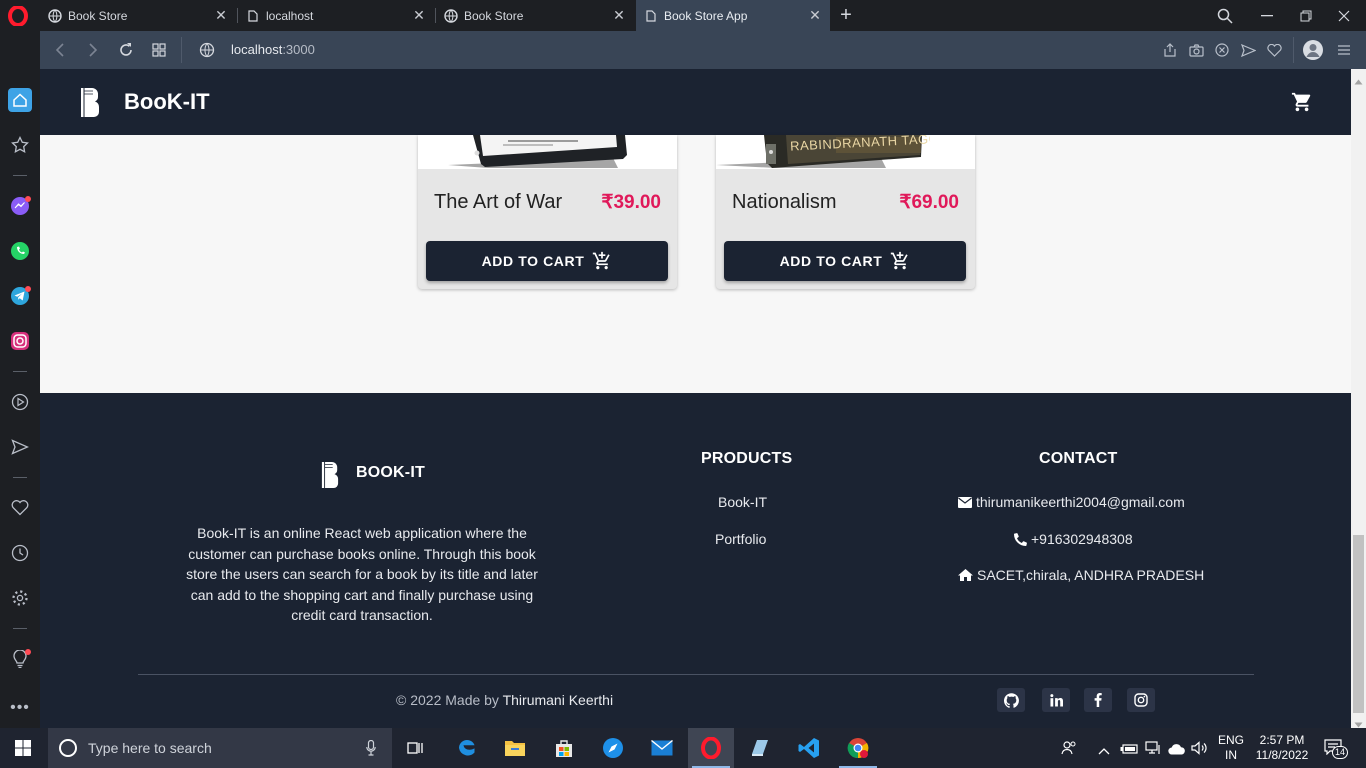 The width and height of the screenshot is (1366, 768). I want to click on book-cover-image: RABINDRANATH TAGORE, so click(845, 152).